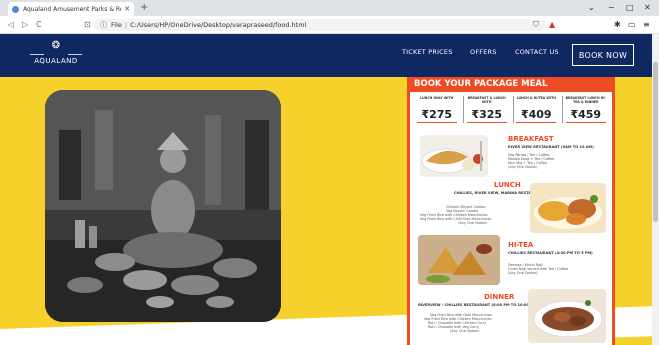 The image size is (659, 345). What do you see at coordinates (611, 8) in the screenshot?
I see `minimize-button: −` at bounding box center [611, 8].